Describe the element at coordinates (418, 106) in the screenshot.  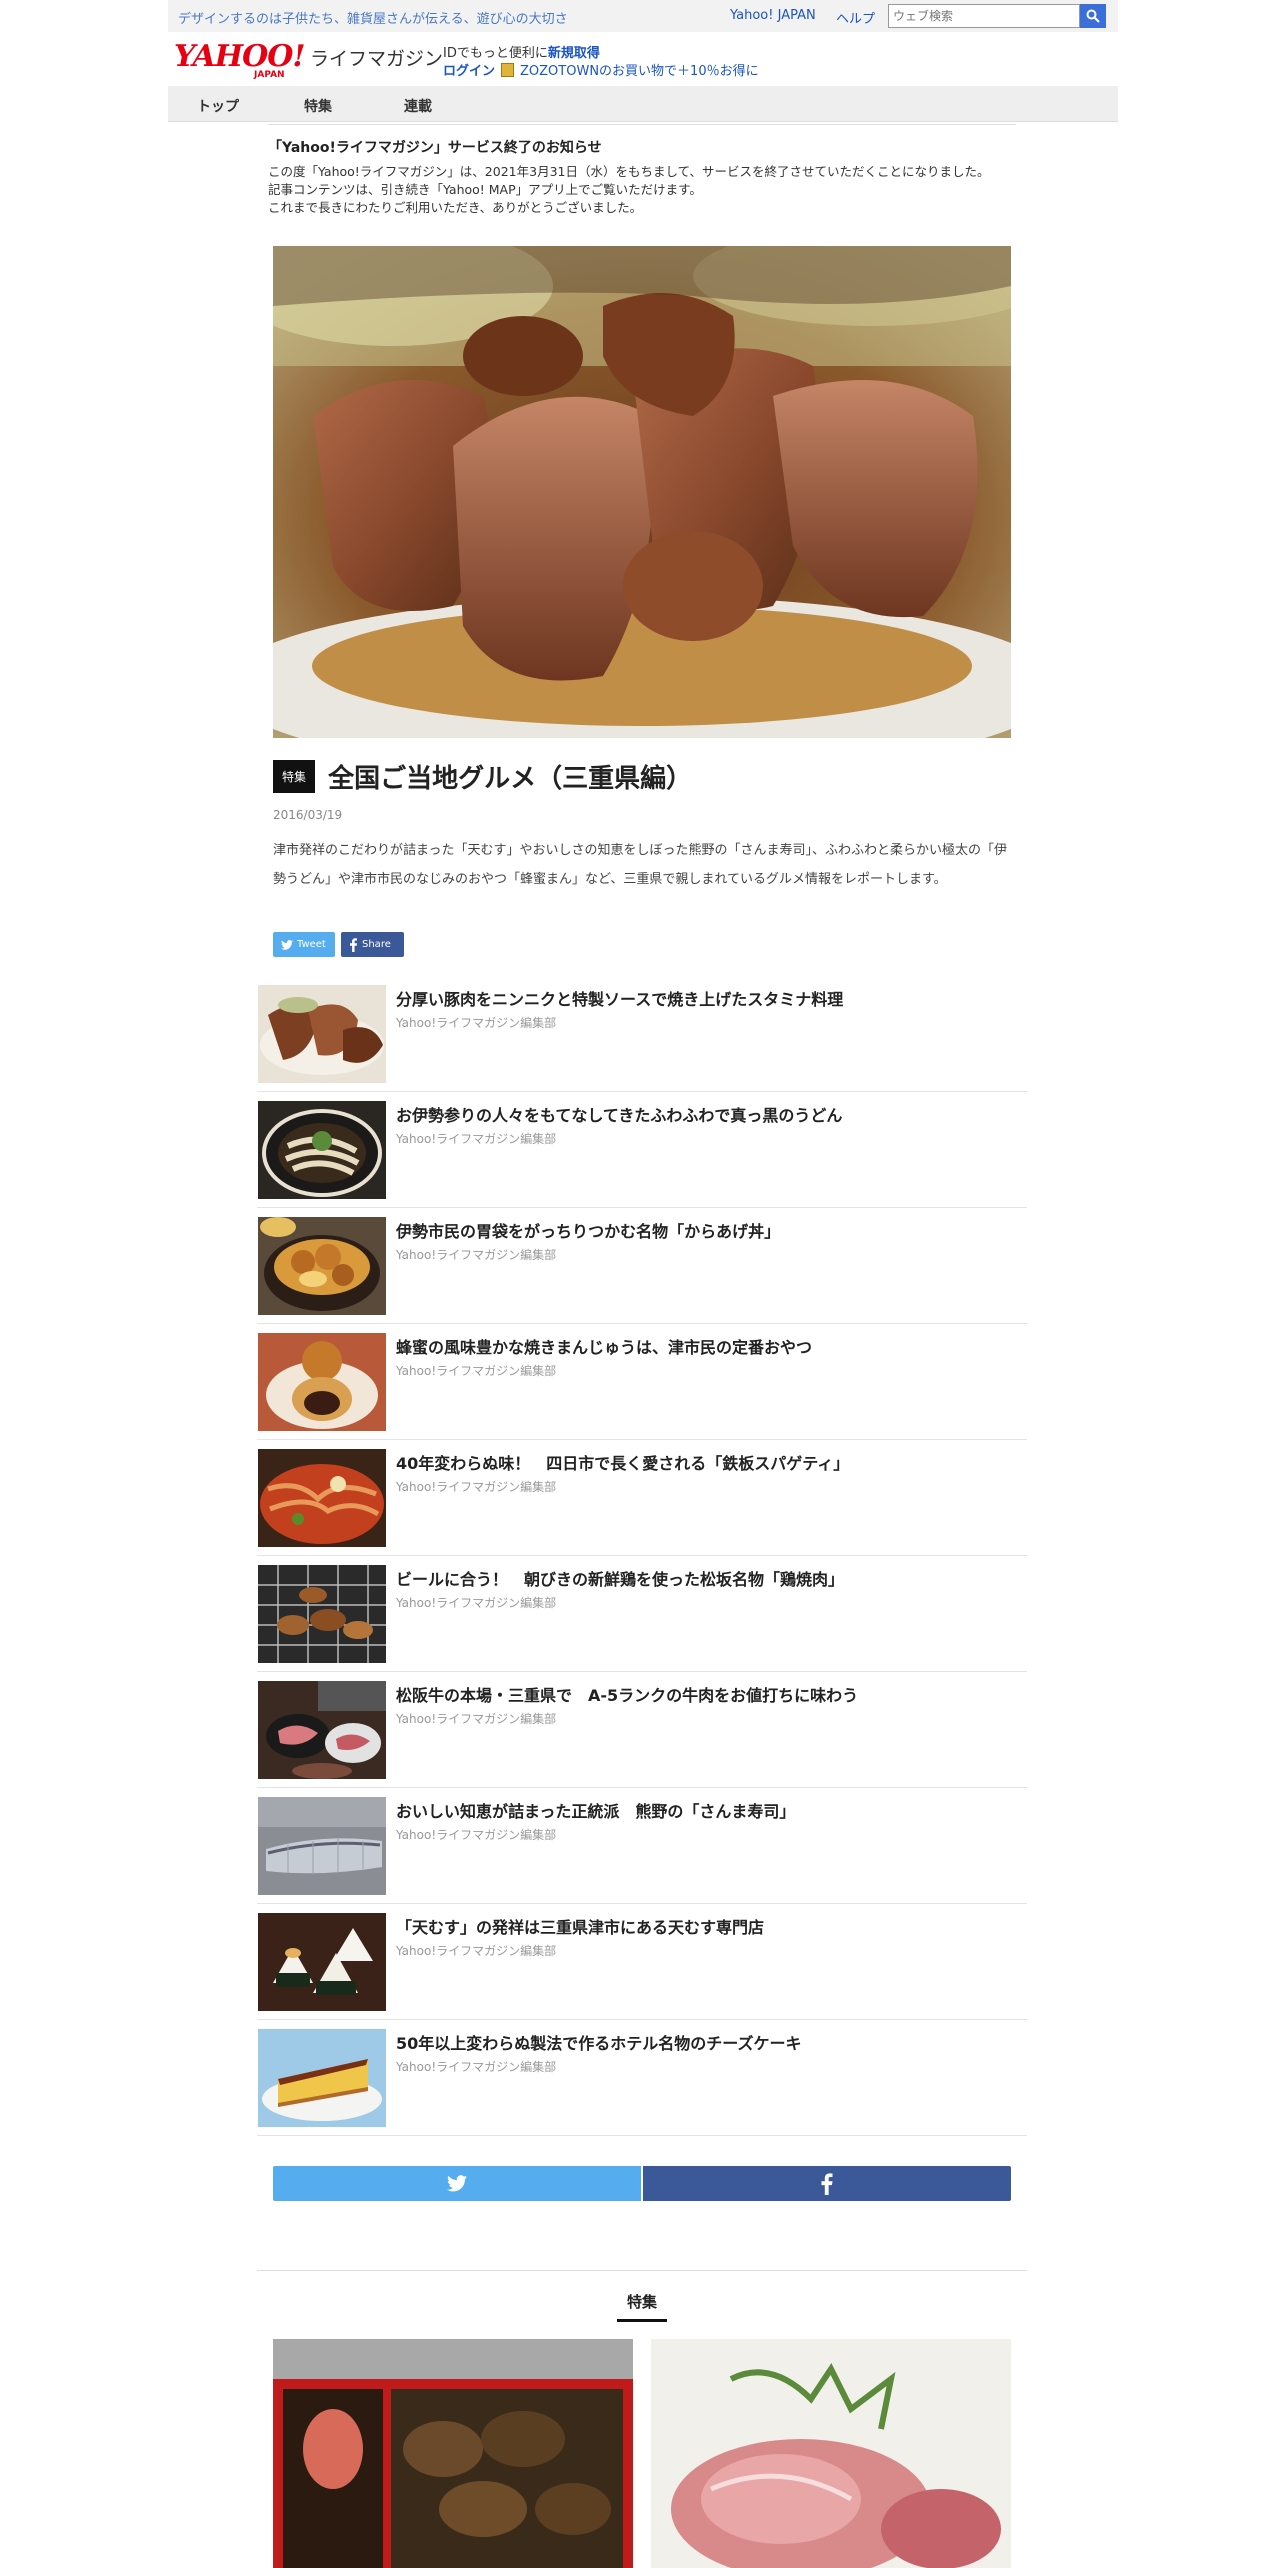
I see `nav-item-series: 連載` at that location.